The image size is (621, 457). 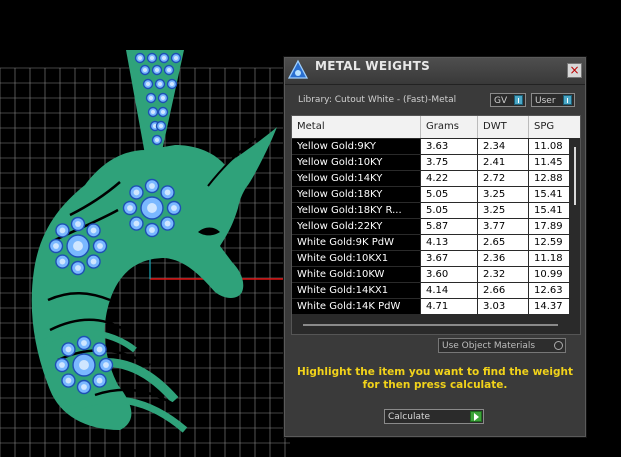 I want to click on metal-cell: White Gold:14K PdW, so click(x=356, y=306).